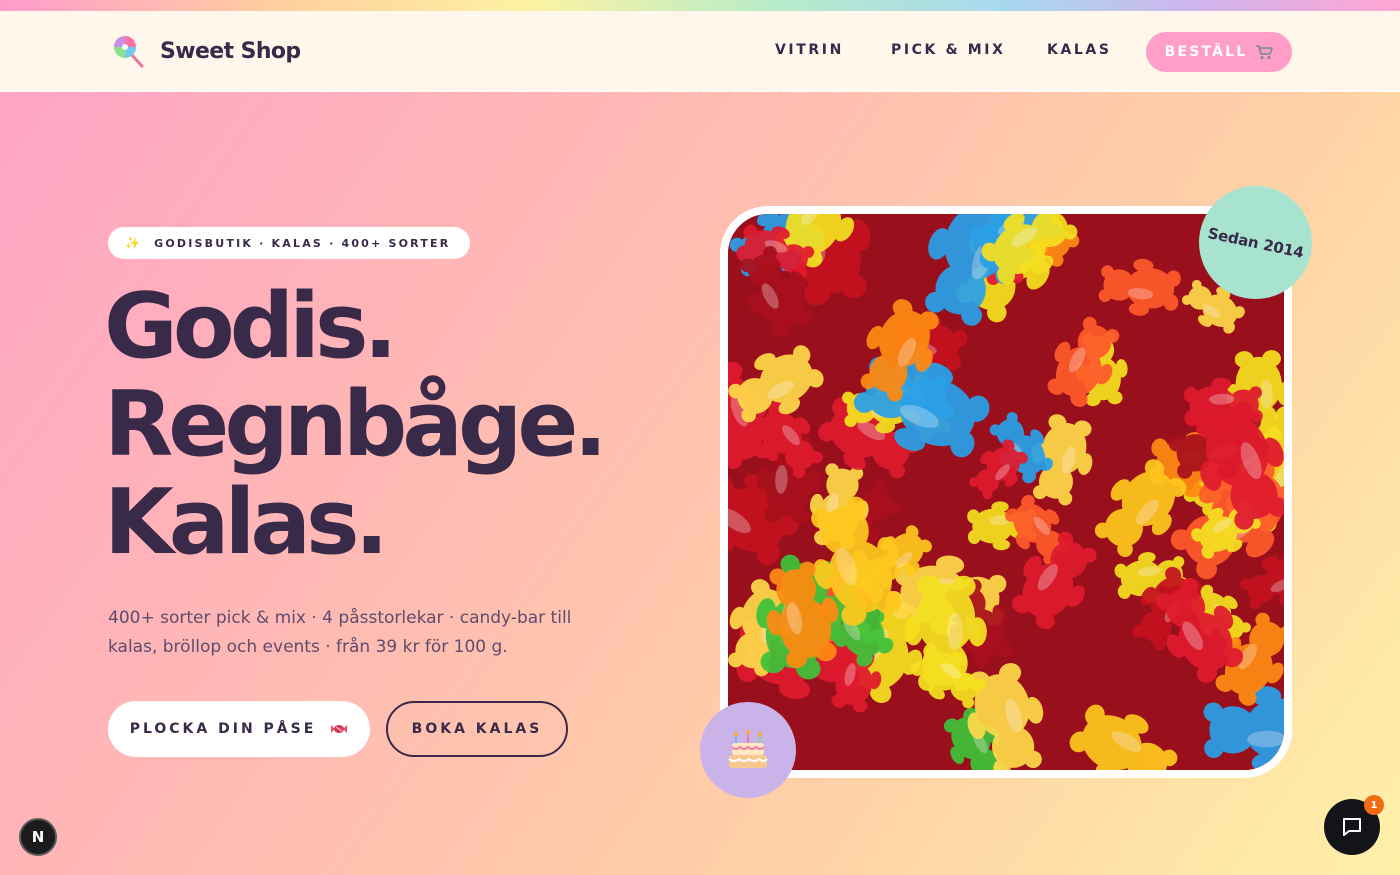  I want to click on rainbow-top-bar, so click(700, 5).